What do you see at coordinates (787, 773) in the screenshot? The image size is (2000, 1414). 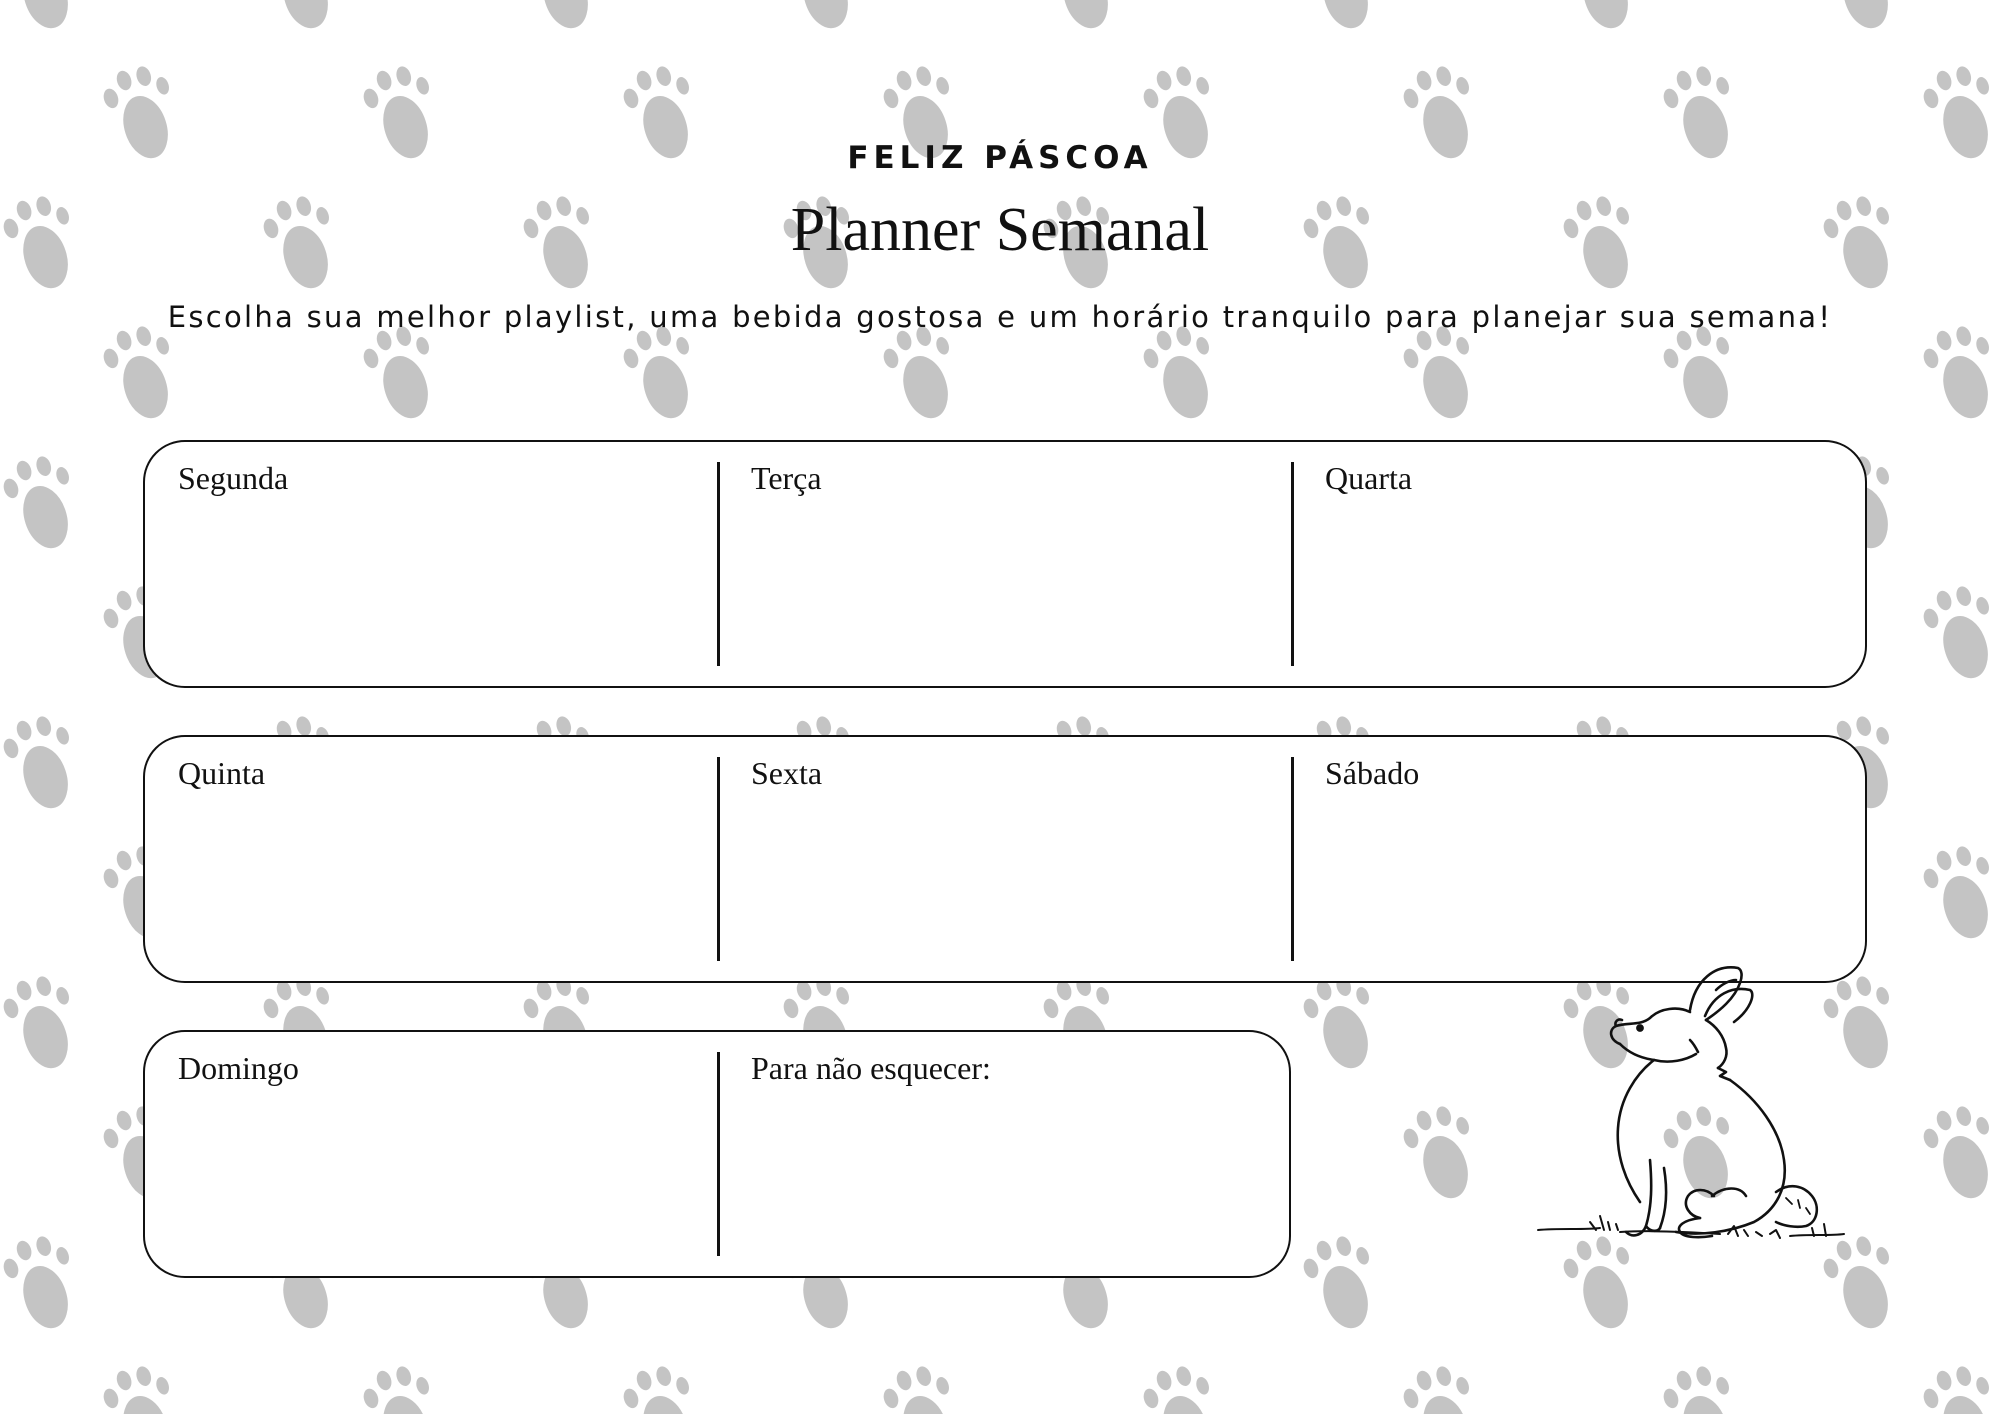 I see `day-label-sexta: Sexta` at bounding box center [787, 773].